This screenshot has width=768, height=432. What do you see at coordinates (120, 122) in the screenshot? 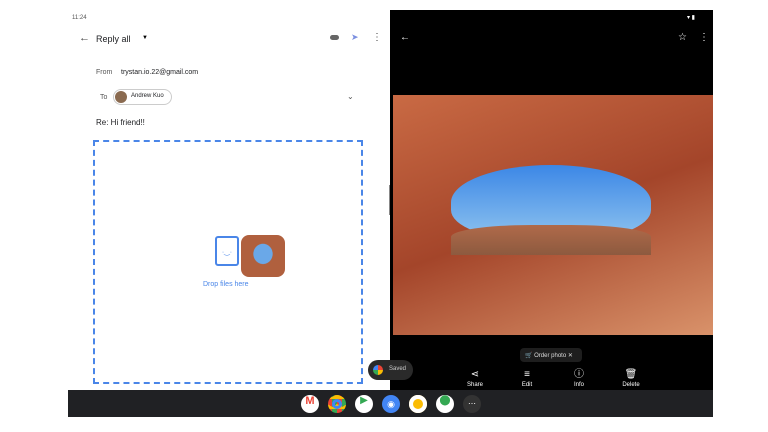
I see `subject: Re: Hi friend!!` at bounding box center [120, 122].